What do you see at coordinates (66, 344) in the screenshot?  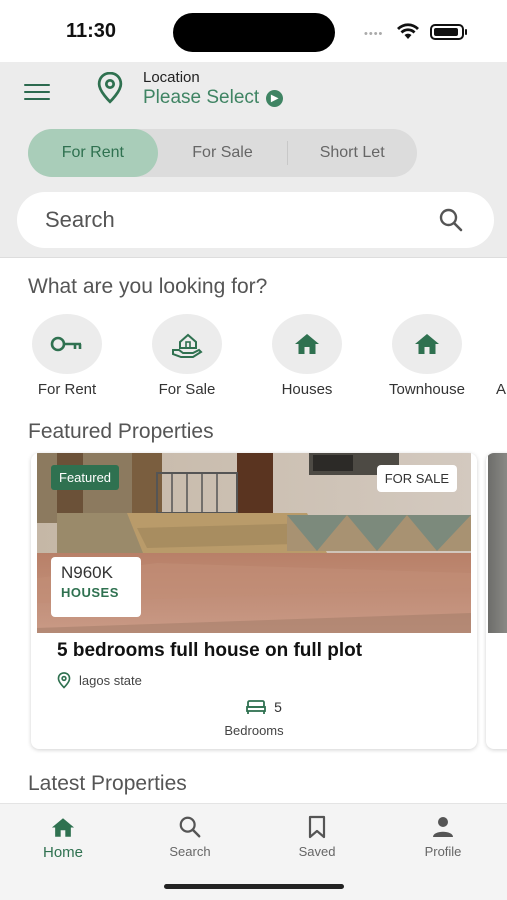 I see `key-icon` at bounding box center [66, 344].